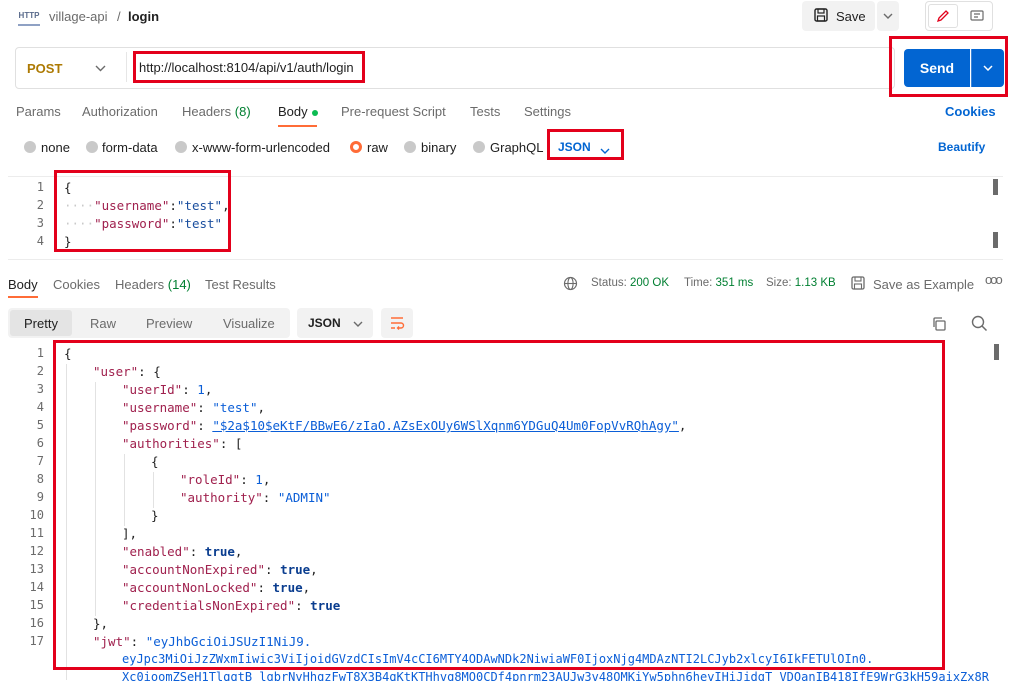 This screenshot has width=1009, height=681. I want to click on response-tab-test-results: Test Results, so click(240, 284).